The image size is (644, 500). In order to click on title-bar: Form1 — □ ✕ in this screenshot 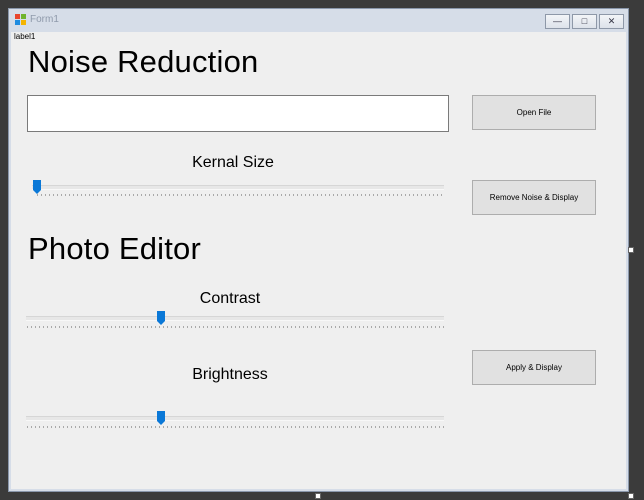, I will do `click(318, 20)`.